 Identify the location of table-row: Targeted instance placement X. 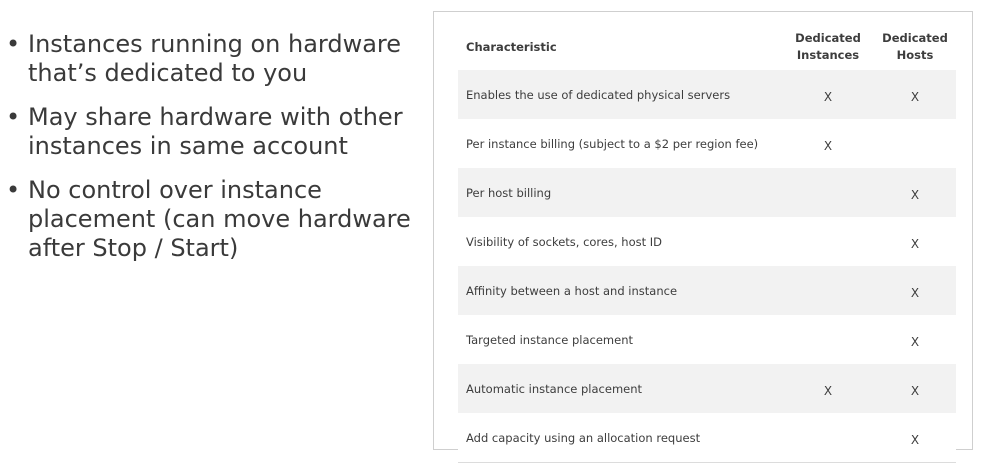
(707, 339).